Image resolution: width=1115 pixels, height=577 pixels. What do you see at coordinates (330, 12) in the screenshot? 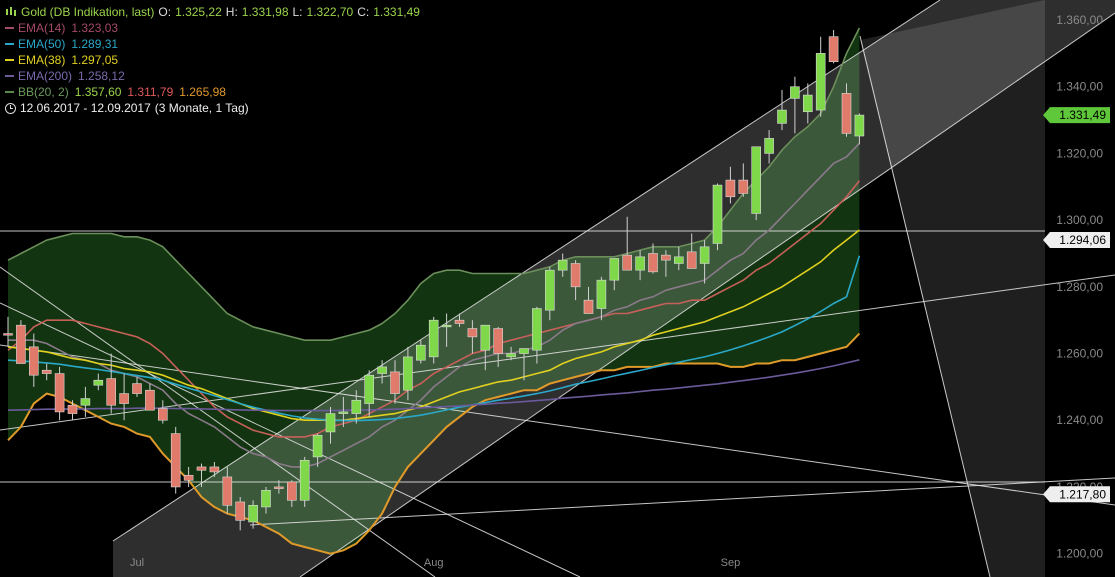
I see `low-value: 1.322,70` at bounding box center [330, 12].